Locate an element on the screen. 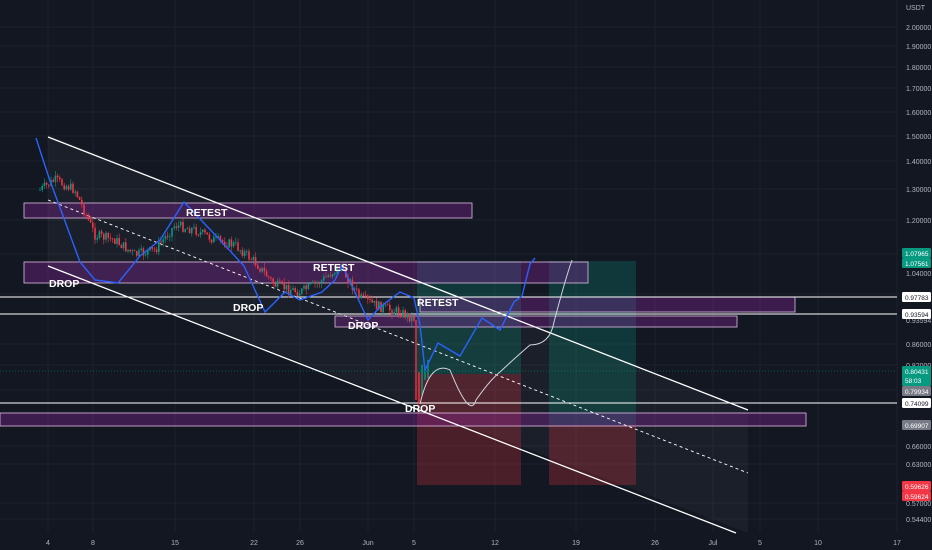 This screenshot has width=932, height=550. second-profit-zone is located at coordinates (592, 343).